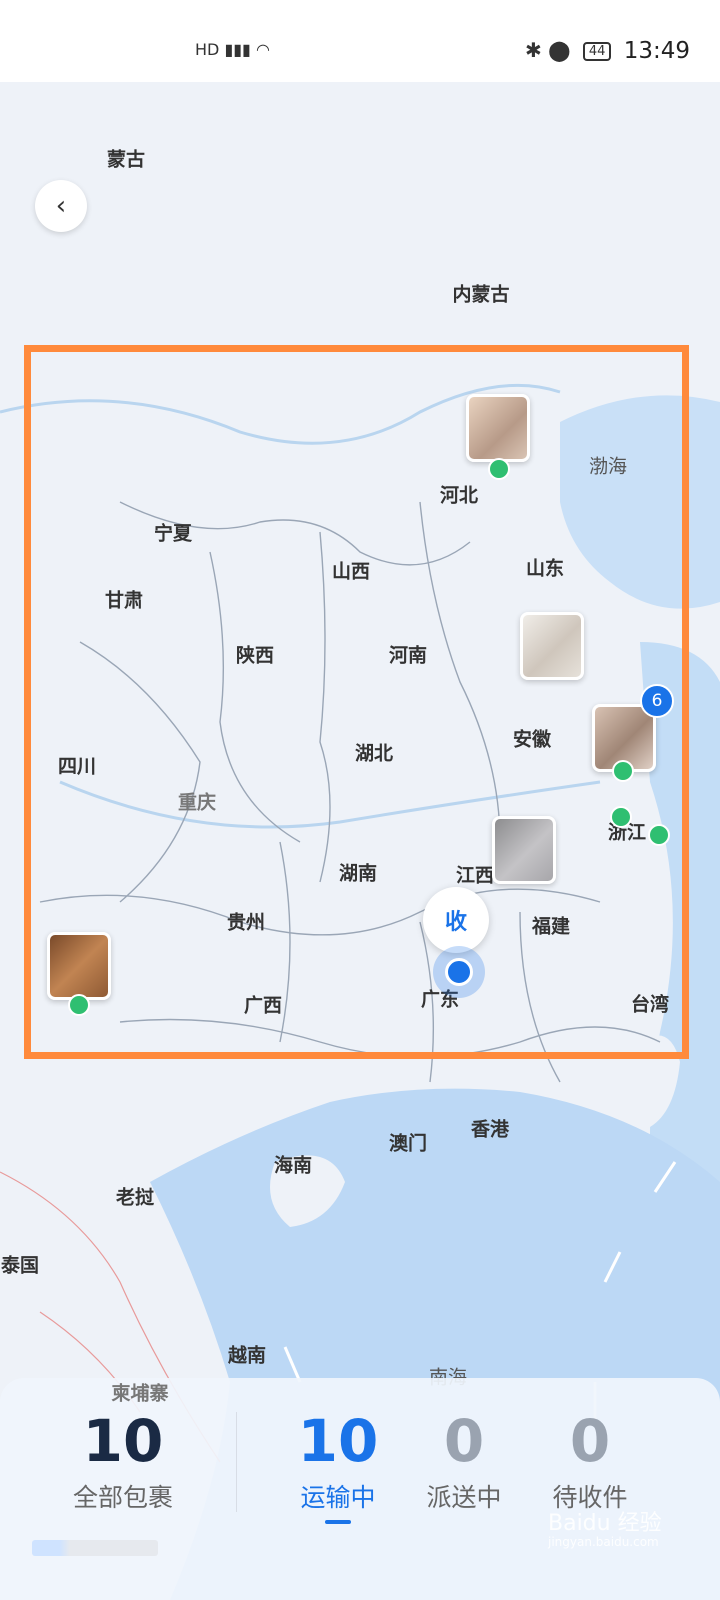  I want to click on place-label: 贵州, so click(246, 922).